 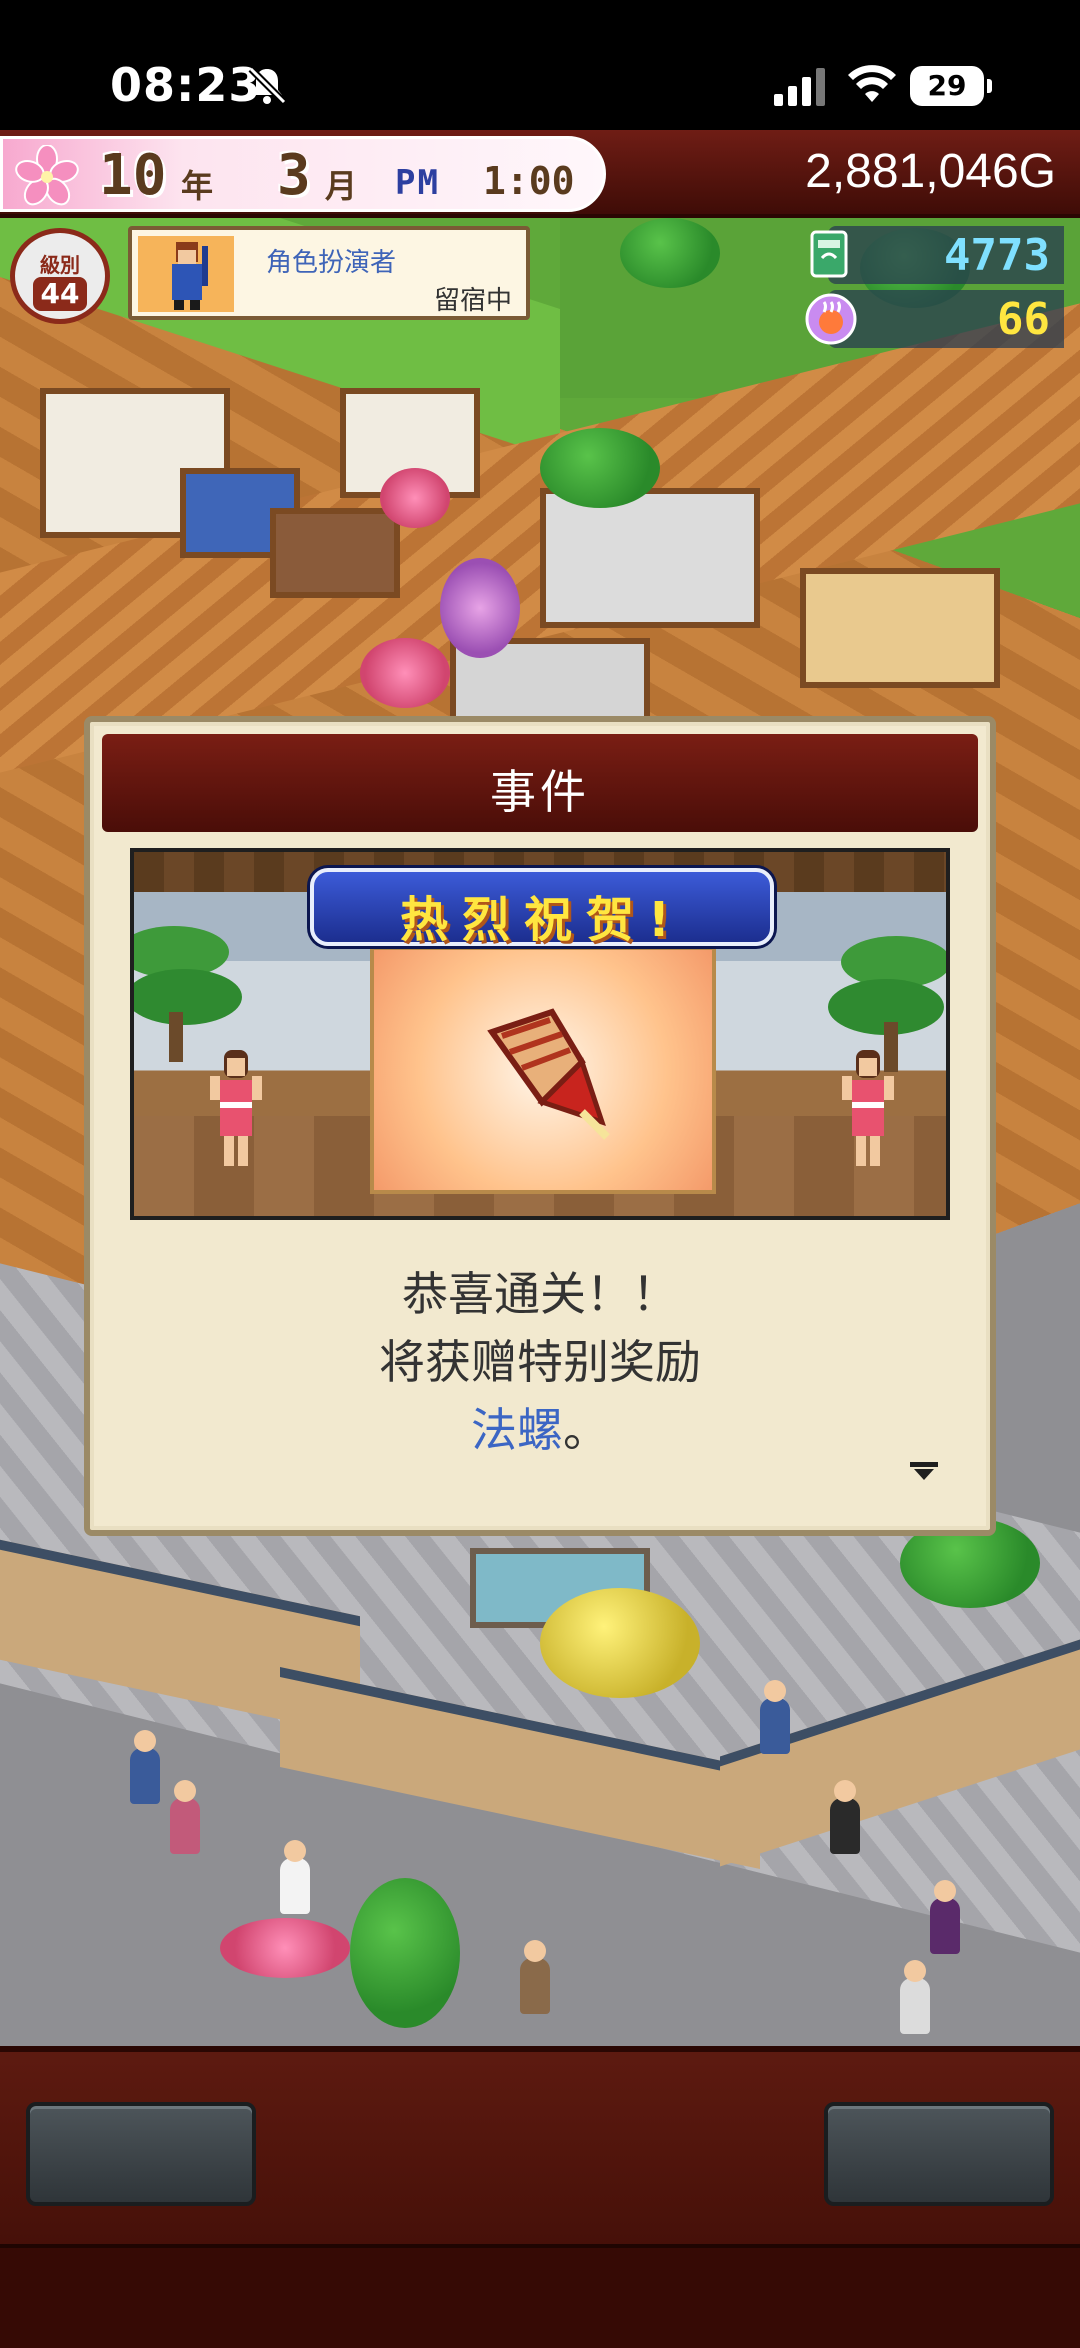 I want to click on cellular-signal-icon, so click(x=799, y=87).